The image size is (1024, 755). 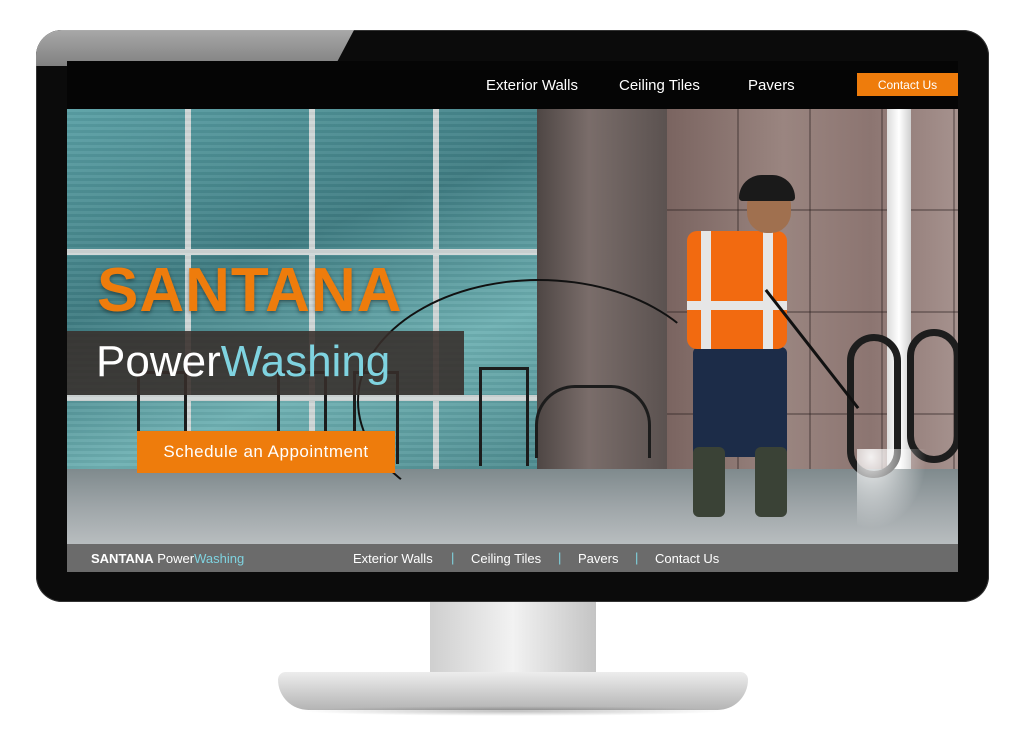 What do you see at coordinates (176, 558) in the screenshot?
I see `footer-logo-power: Power` at bounding box center [176, 558].